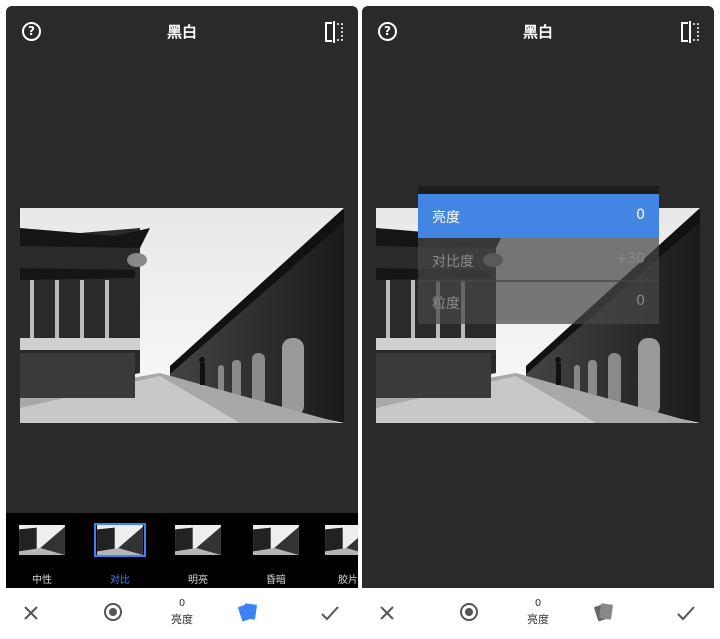 This screenshot has height=639, width=720. What do you see at coordinates (446, 218) in the screenshot?
I see `menu-item-label: 亮度` at bounding box center [446, 218].